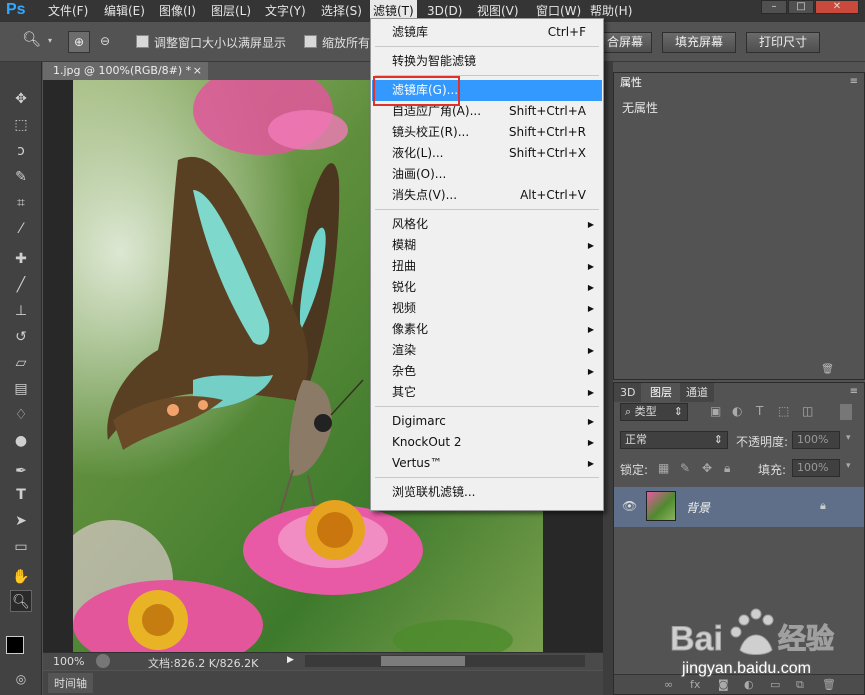  What do you see at coordinates (487, 350) in the screenshot?
I see `filter-menu-item-17: 渲染 ▶` at bounding box center [487, 350].